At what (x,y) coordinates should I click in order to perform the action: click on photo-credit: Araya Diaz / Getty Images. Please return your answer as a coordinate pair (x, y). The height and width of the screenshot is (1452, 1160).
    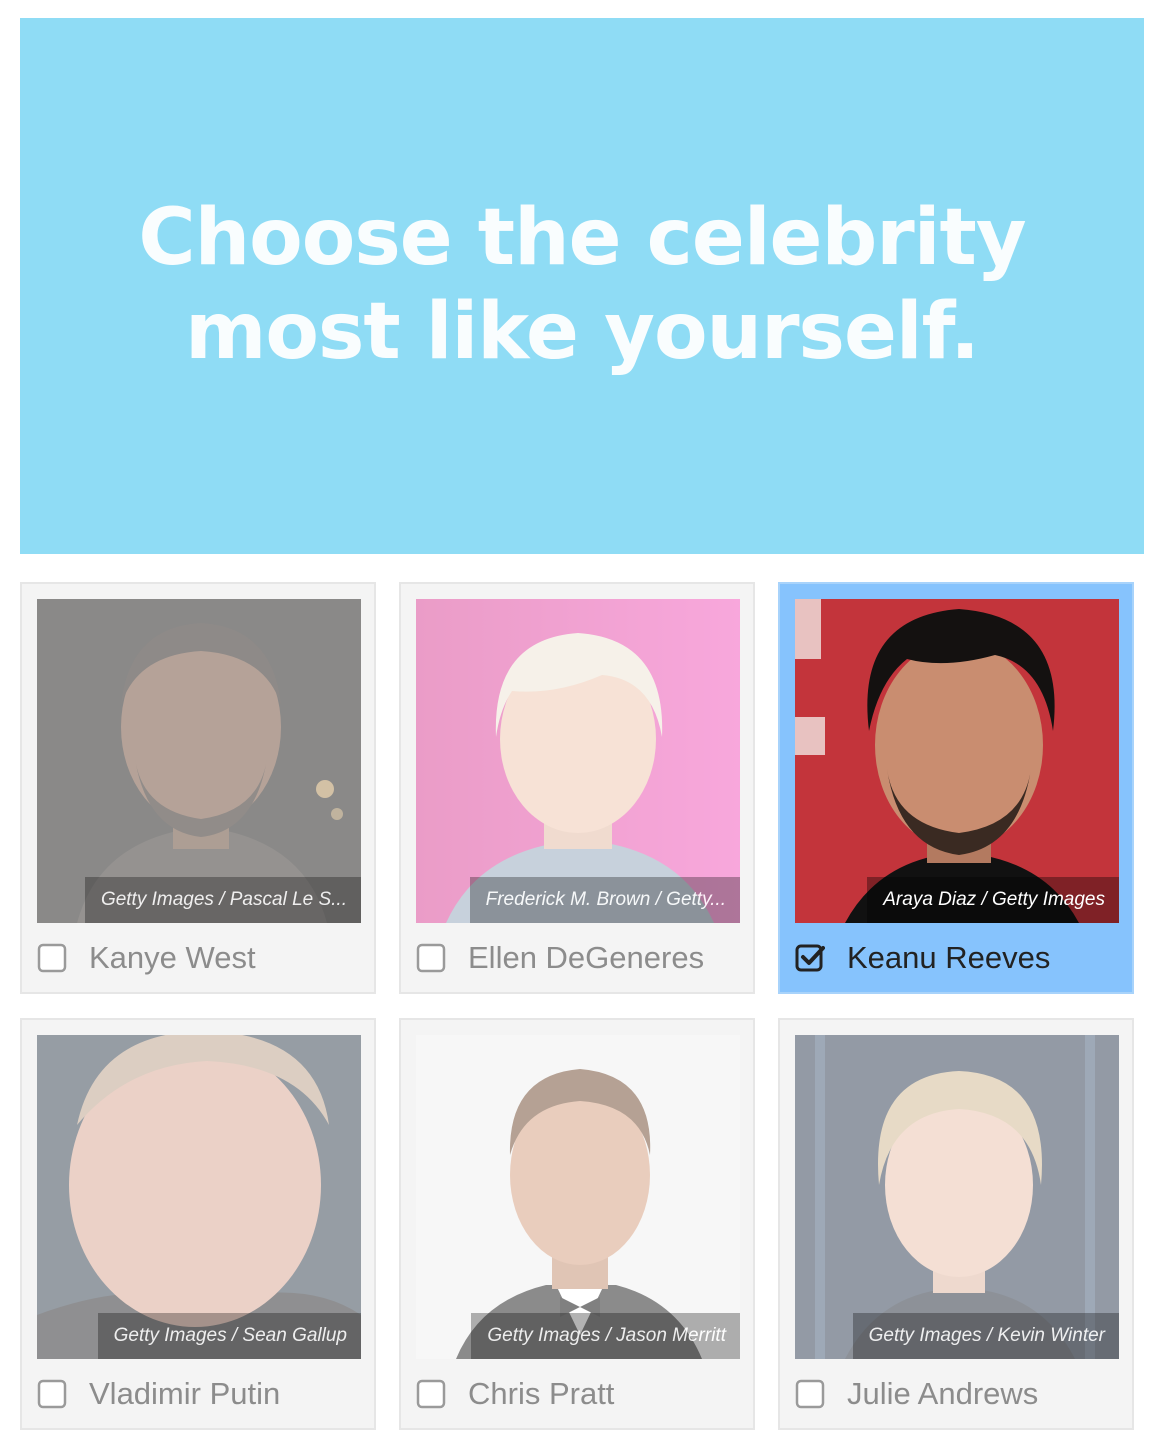
    Looking at the image, I should click on (993, 900).